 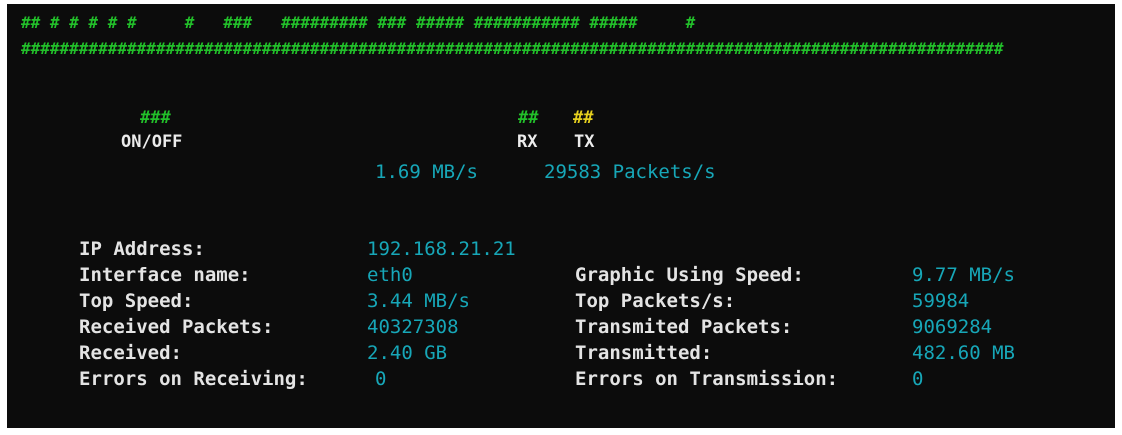 What do you see at coordinates (941, 301) in the screenshot?
I see `stat-value-top-packets: 59984` at bounding box center [941, 301].